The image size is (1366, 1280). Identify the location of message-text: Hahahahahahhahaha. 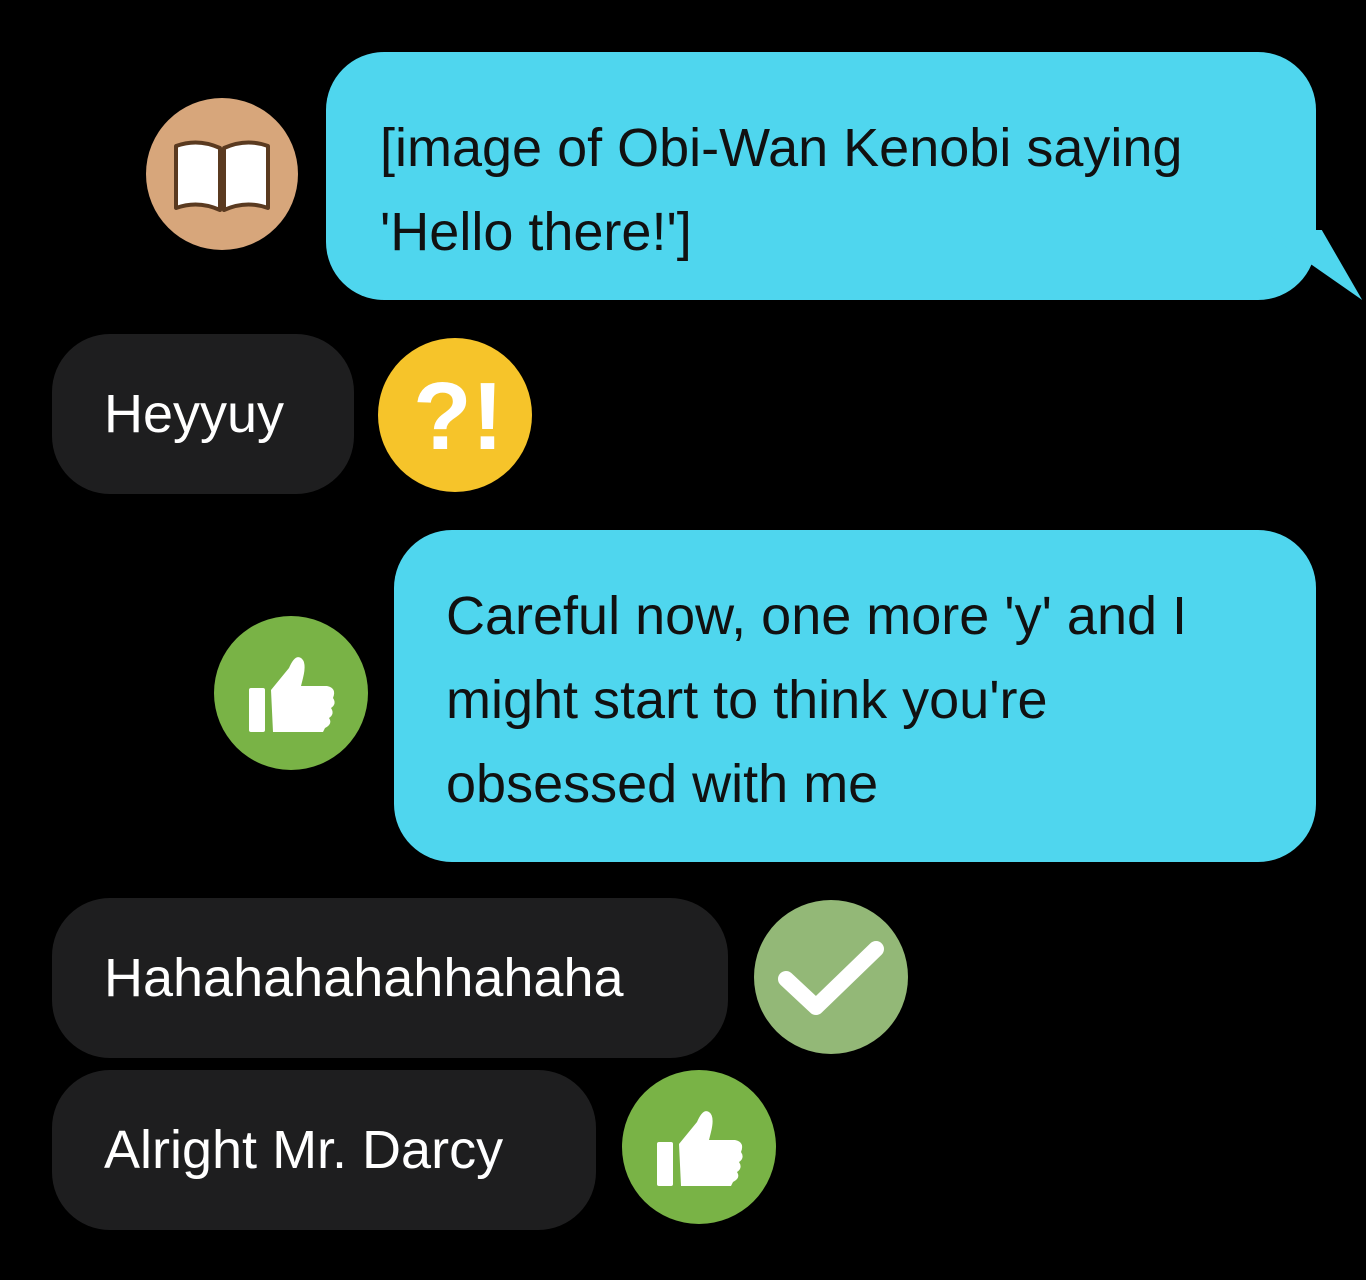
(364, 978).